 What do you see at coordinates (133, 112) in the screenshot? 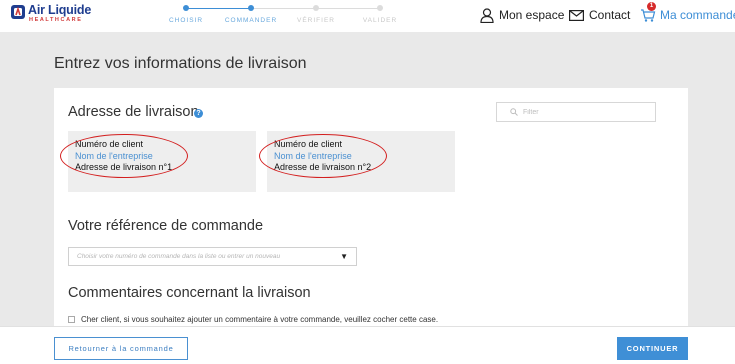
I see `delivery-address-title: Adresse de livraison` at bounding box center [133, 112].